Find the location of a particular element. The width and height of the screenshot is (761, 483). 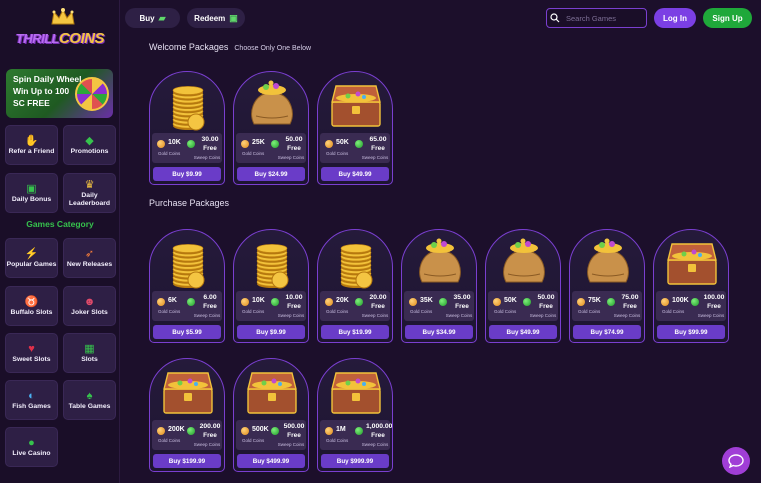

lightning-icon: ⚡ is located at coordinates (31, 253).